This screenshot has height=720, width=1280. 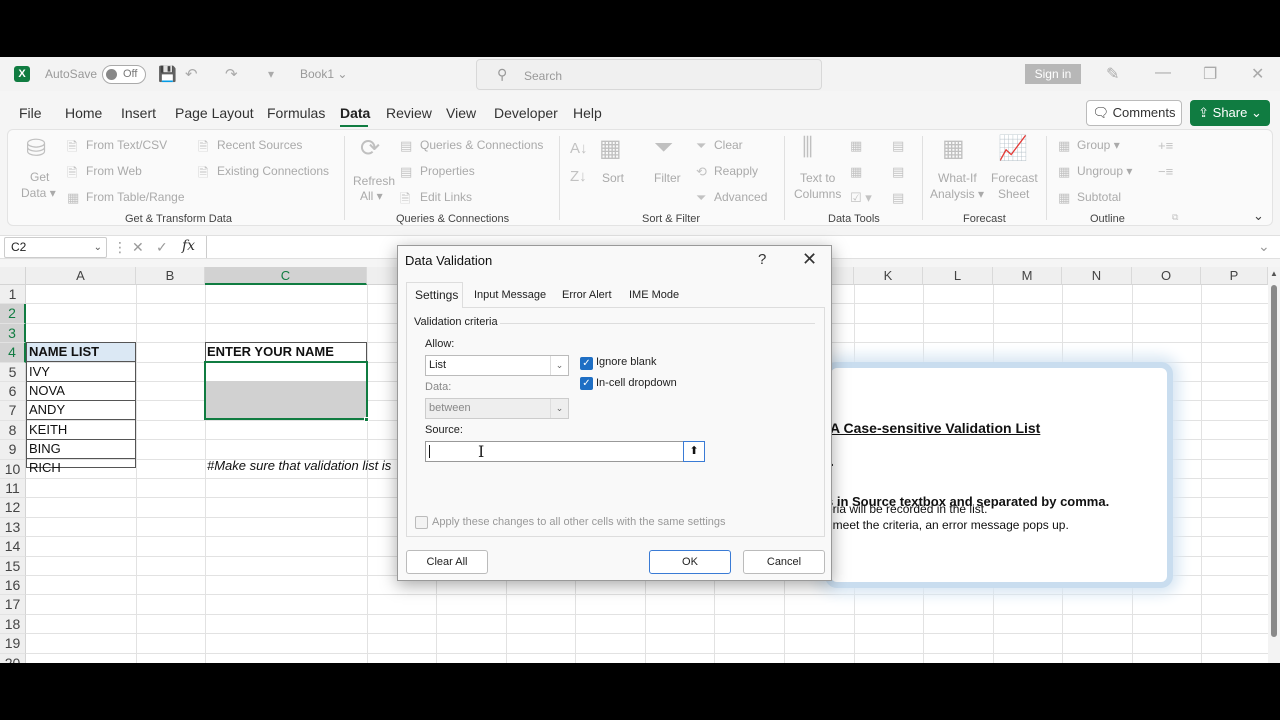 What do you see at coordinates (856, 146) in the screenshot?
I see `flash-fill-icon: ▦` at bounding box center [856, 146].